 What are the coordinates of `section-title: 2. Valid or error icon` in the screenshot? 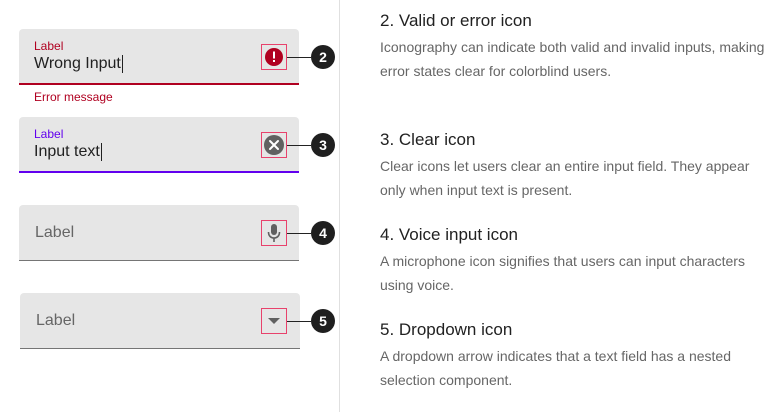 It's located at (456, 20).